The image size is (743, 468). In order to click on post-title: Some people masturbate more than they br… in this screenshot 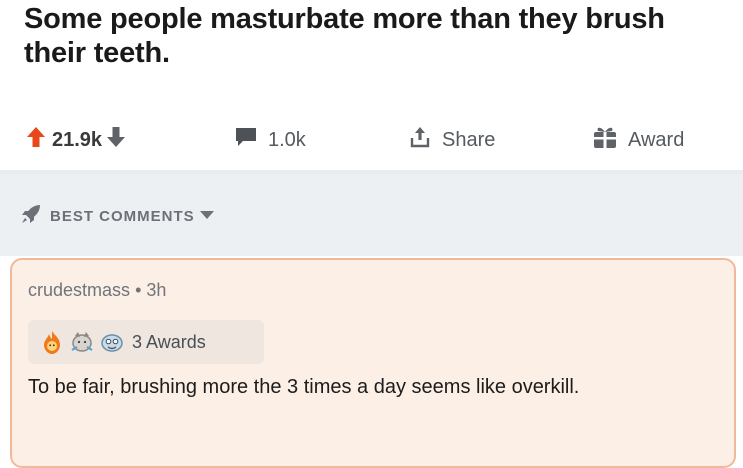, I will do `click(344, 36)`.